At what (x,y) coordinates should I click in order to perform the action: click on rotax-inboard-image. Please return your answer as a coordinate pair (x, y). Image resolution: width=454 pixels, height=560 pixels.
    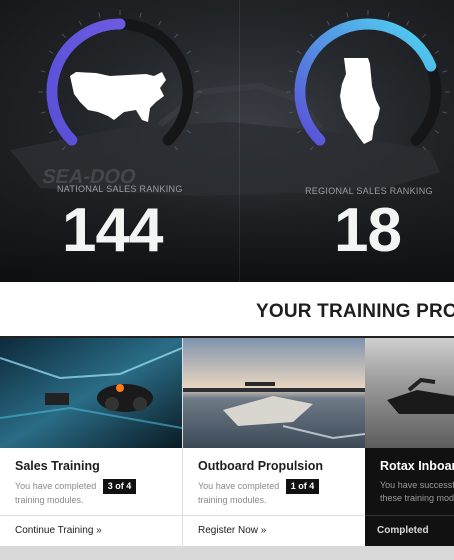
    Looking at the image, I should click on (409, 393).